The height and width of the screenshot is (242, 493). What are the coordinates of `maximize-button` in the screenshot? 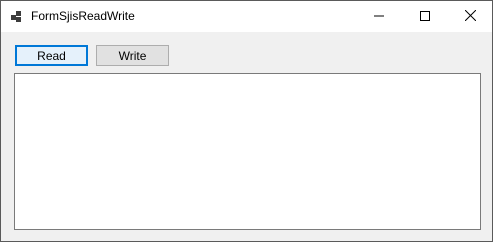 It's located at (425, 16).